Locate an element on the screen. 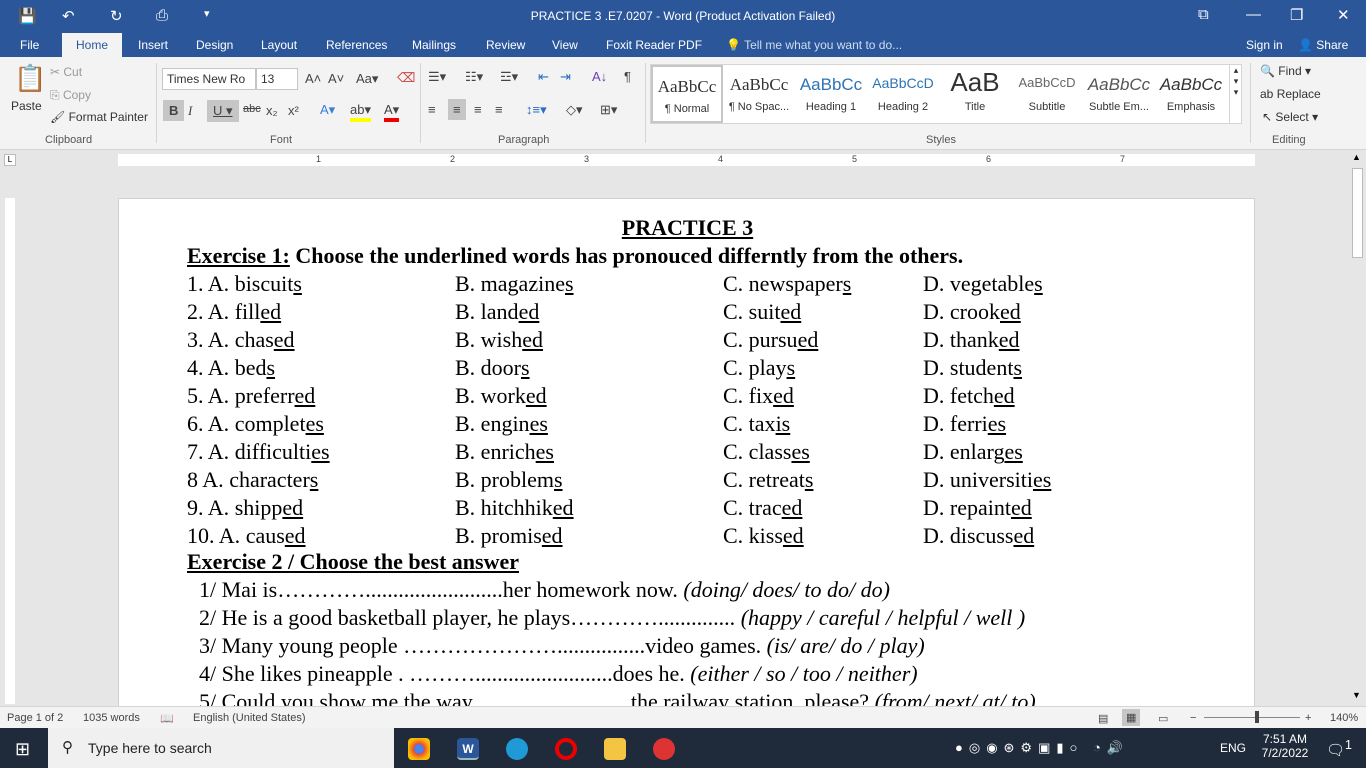 The height and width of the screenshot is (768, 1366). zoom-slider is located at coordinates (1252, 717).